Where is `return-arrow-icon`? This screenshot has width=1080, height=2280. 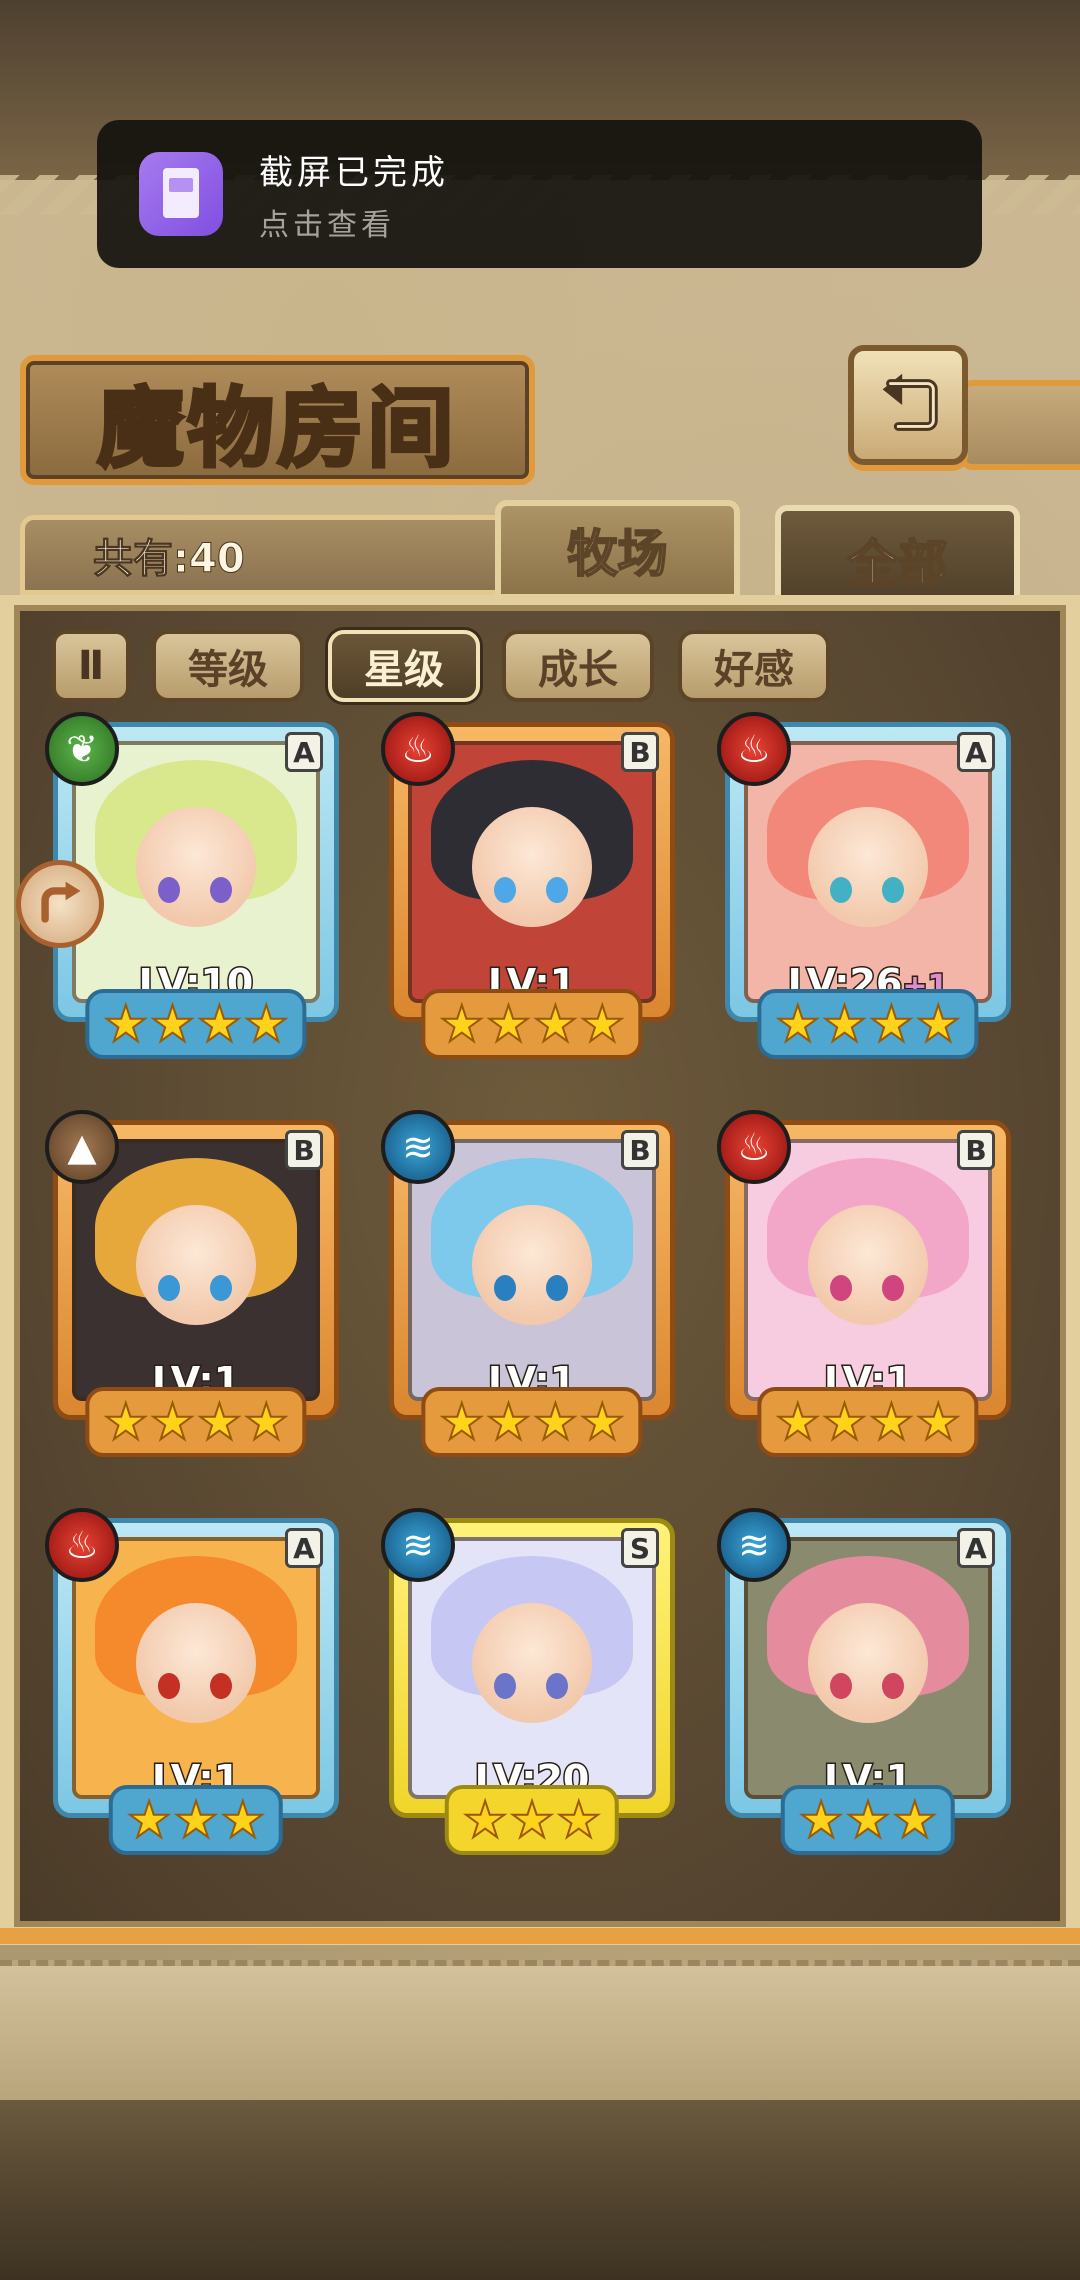
return-arrow-icon is located at coordinates (910, 402).